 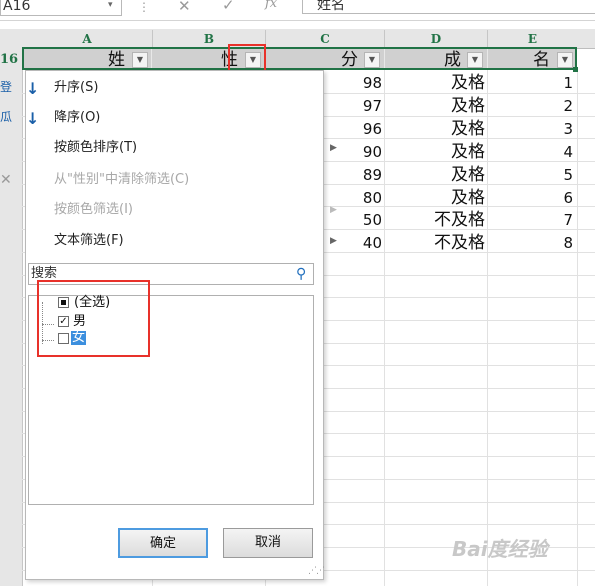 What do you see at coordinates (530, 106) in the screenshot?
I see `cell-rank: 2` at bounding box center [530, 106].